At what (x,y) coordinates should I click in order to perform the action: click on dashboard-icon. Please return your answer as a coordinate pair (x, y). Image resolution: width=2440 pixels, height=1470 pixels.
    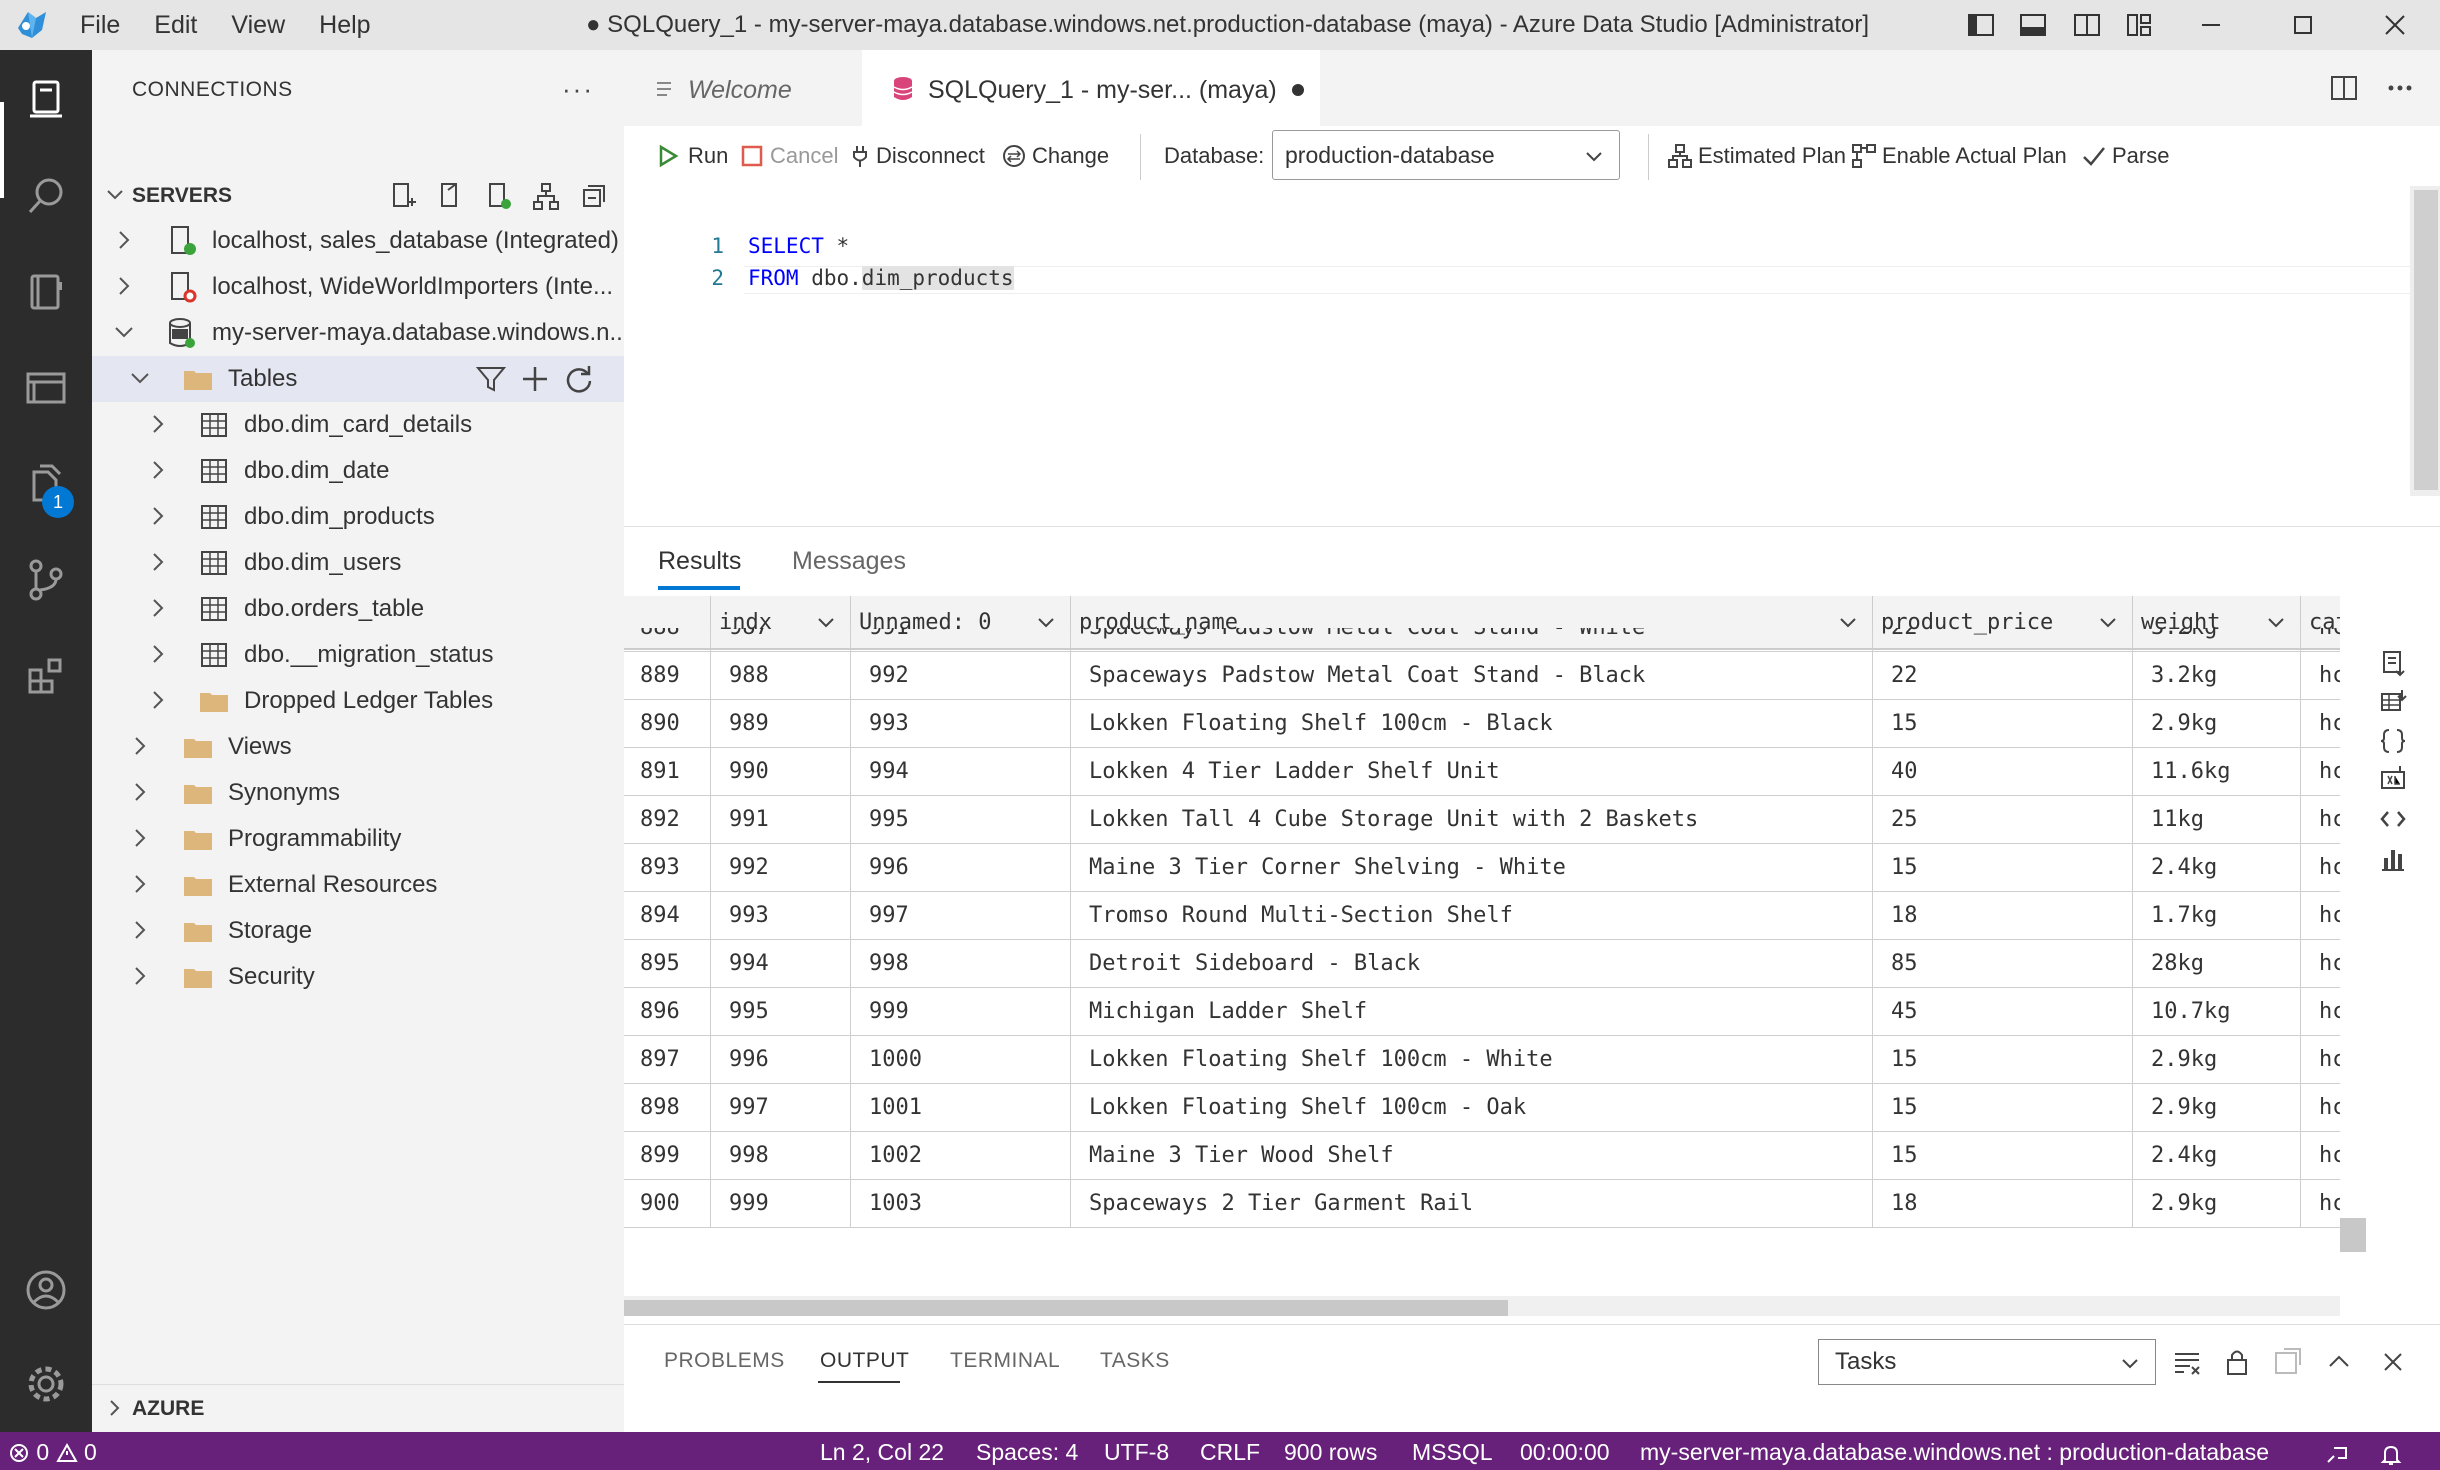
    Looking at the image, I should click on (46, 388).